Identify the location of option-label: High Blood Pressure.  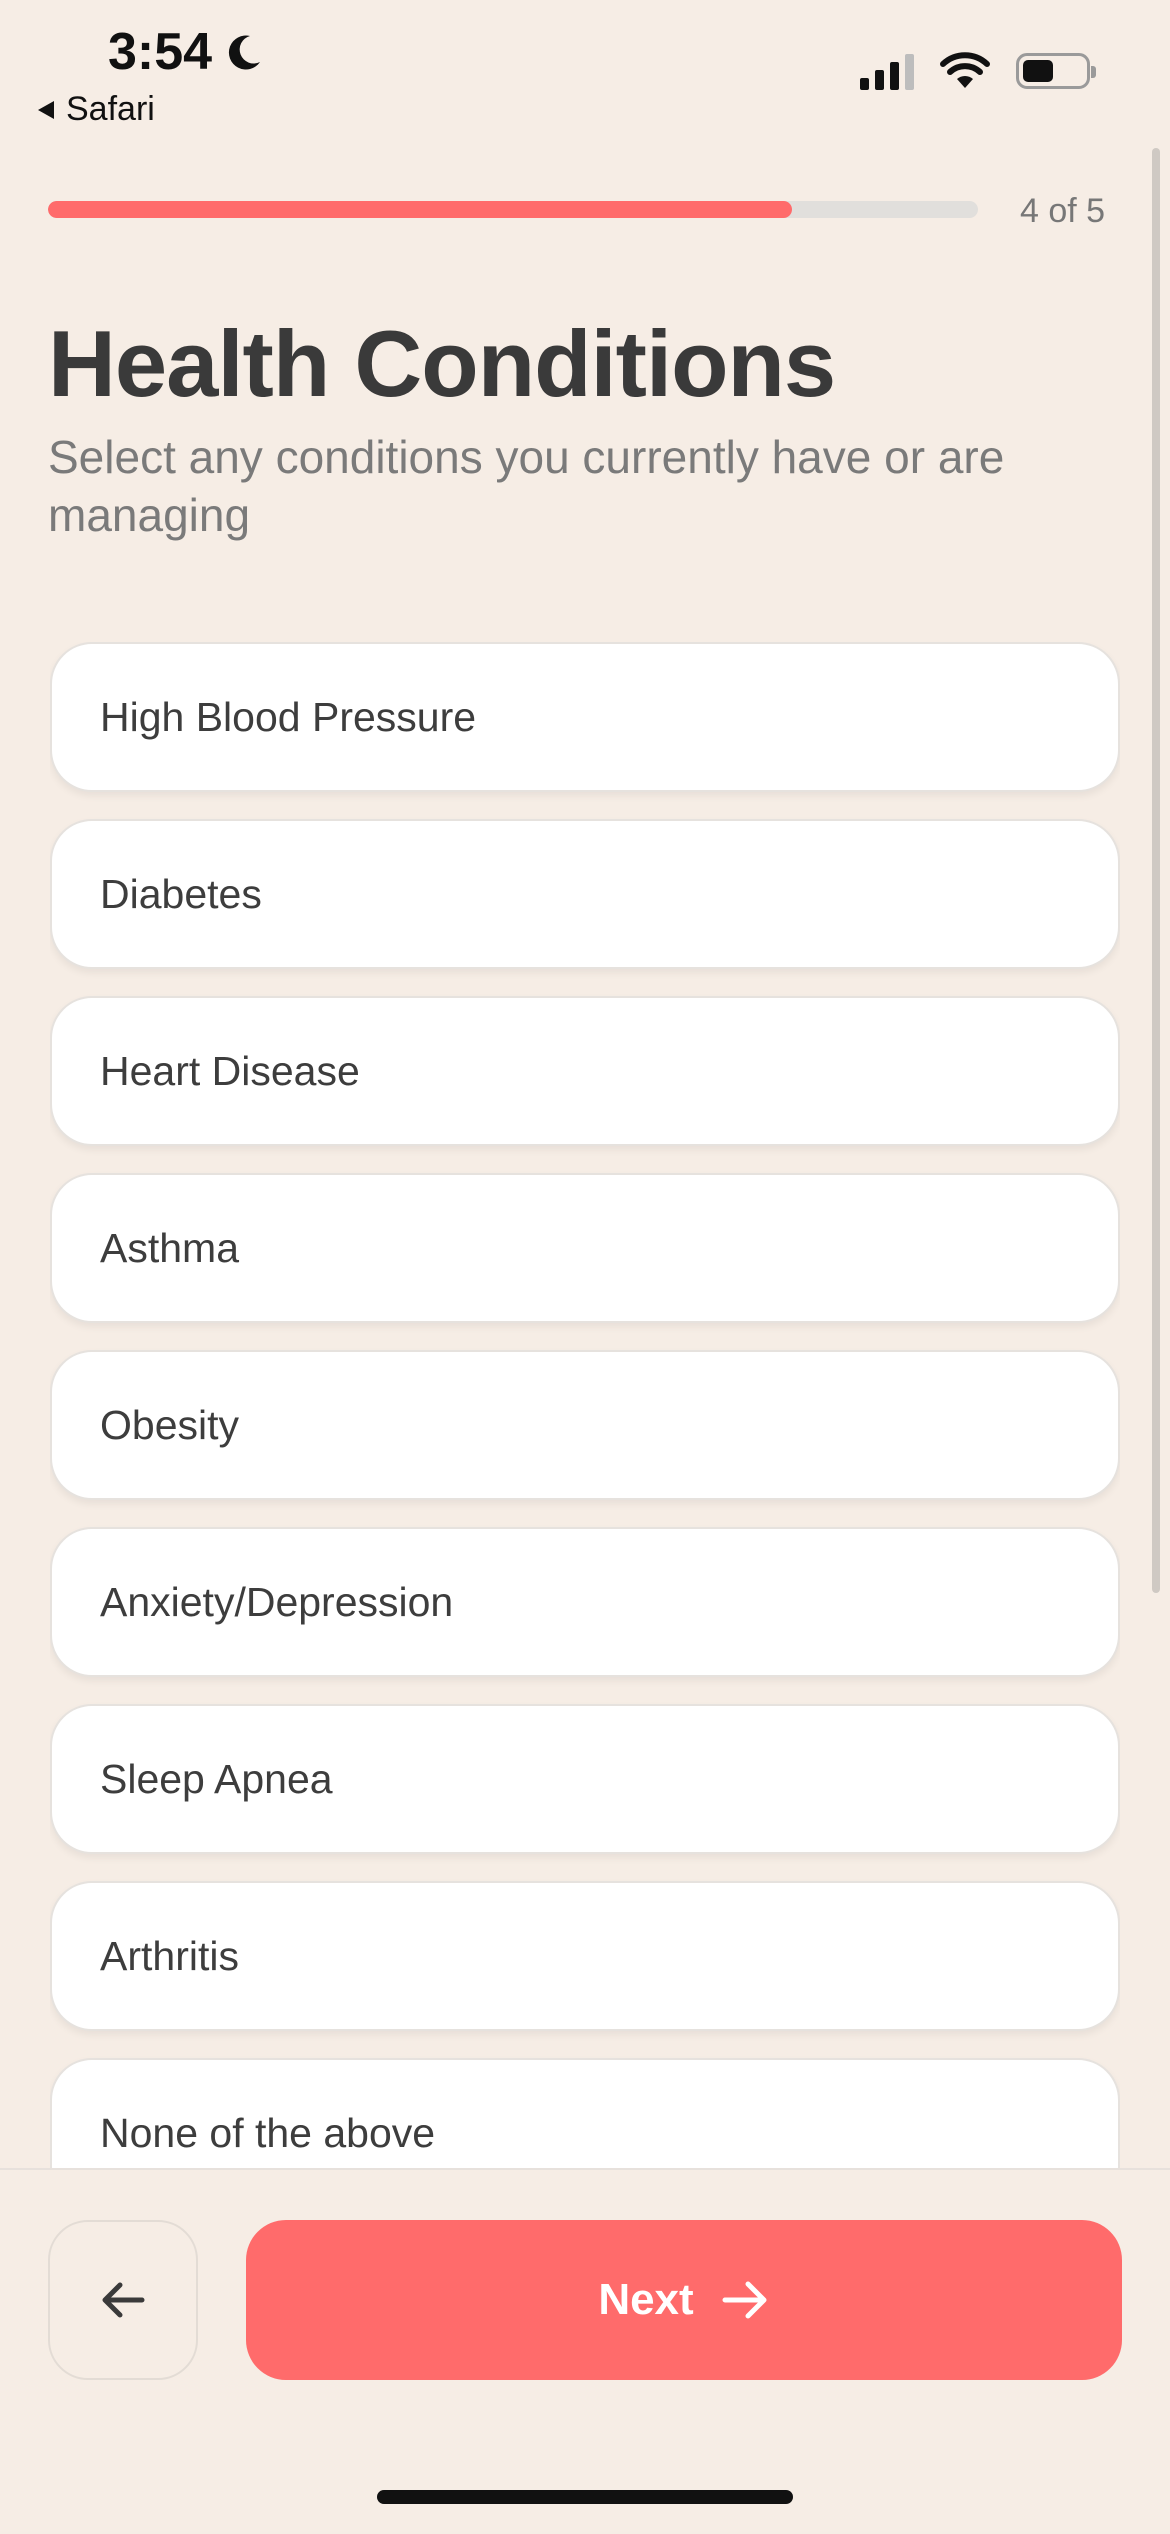
(288, 716).